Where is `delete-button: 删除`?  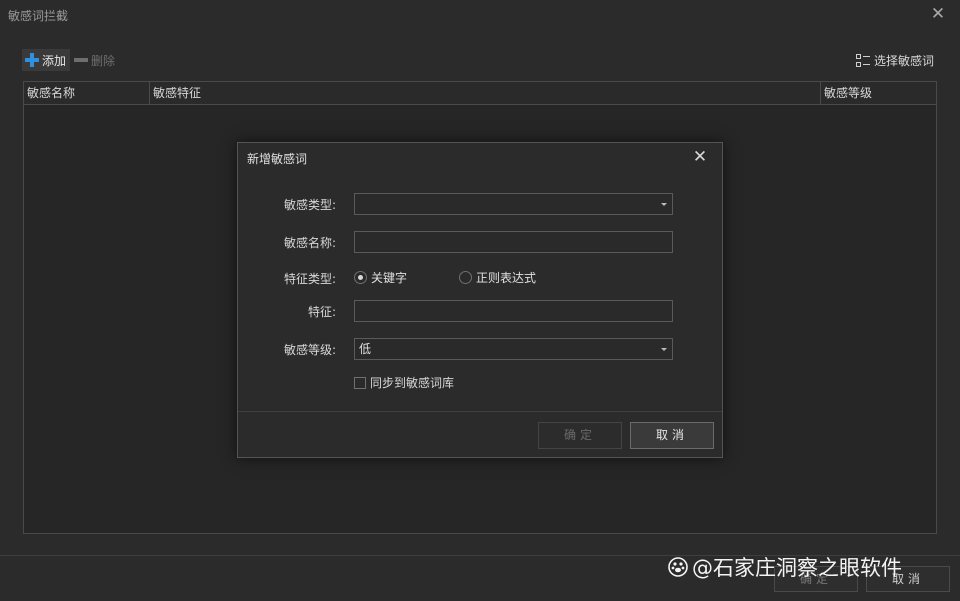
delete-button: 删除 is located at coordinates (94, 60).